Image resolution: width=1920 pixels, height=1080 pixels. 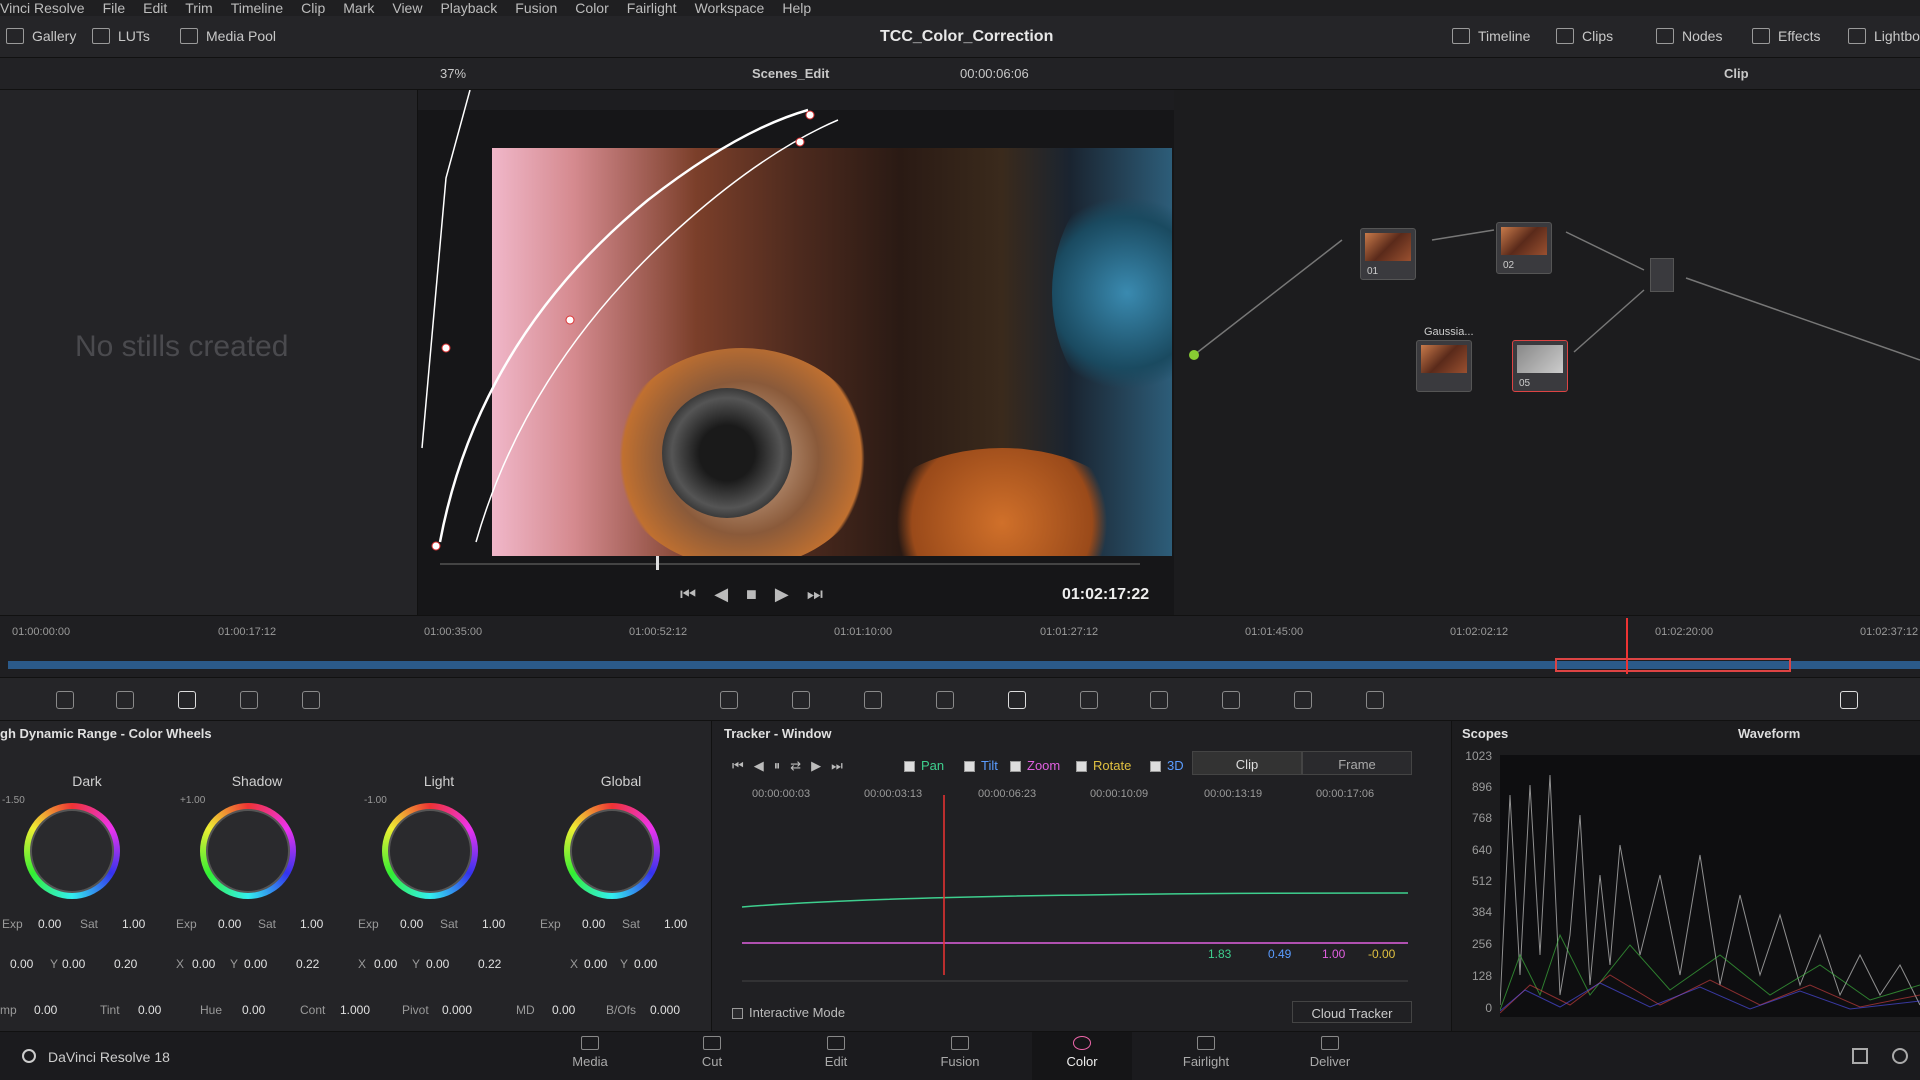 What do you see at coordinates (453, 73) in the screenshot?
I see `zoom-dropdown: 37%` at bounding box center [453, 73].